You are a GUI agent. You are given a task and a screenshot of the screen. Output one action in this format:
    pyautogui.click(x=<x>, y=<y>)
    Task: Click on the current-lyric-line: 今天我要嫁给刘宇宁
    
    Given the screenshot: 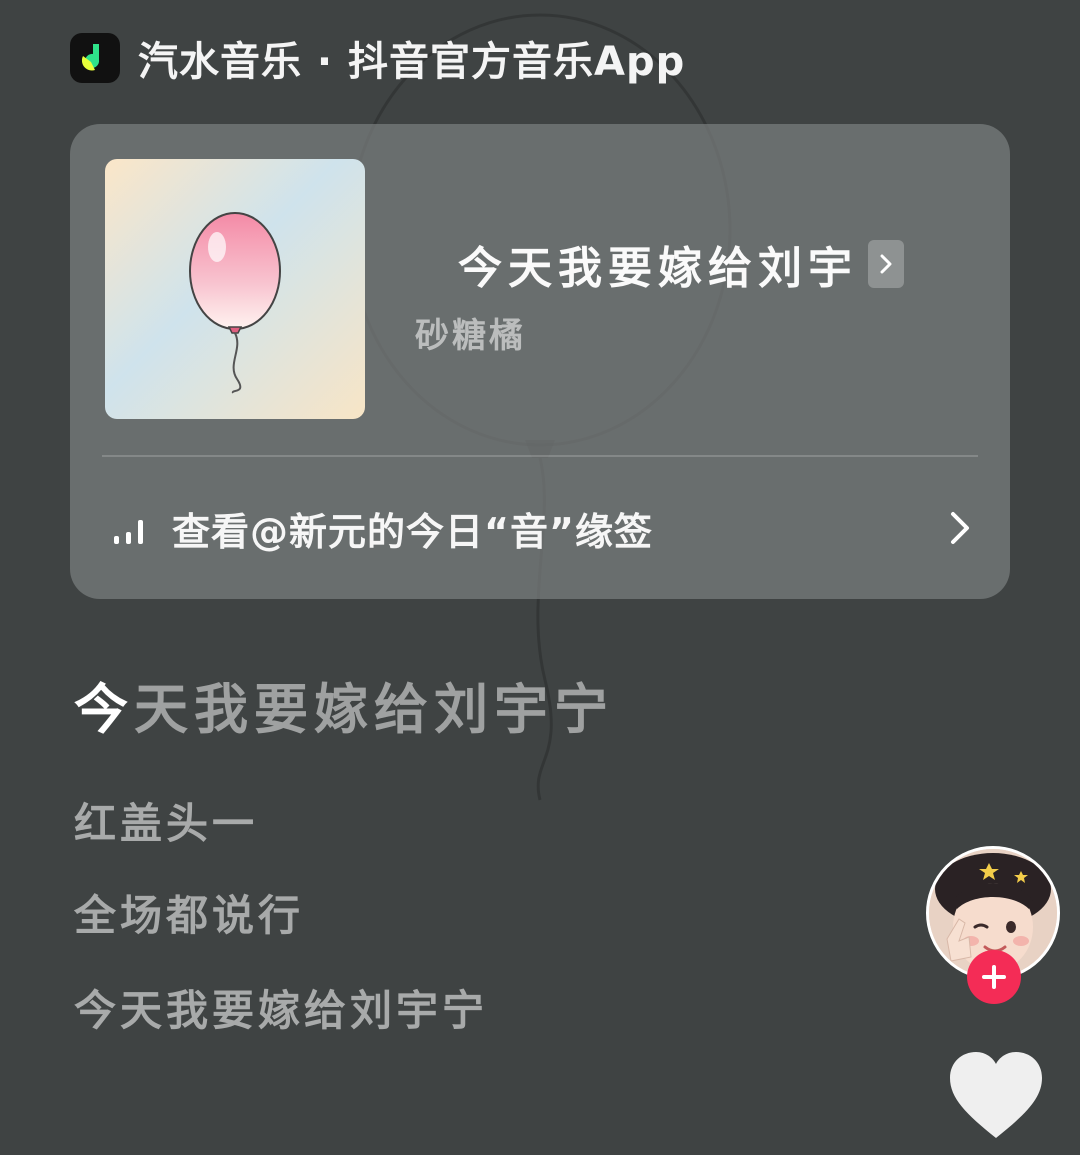 What is the action you would take?
    pyautogui.click(x=344, y=704)
    